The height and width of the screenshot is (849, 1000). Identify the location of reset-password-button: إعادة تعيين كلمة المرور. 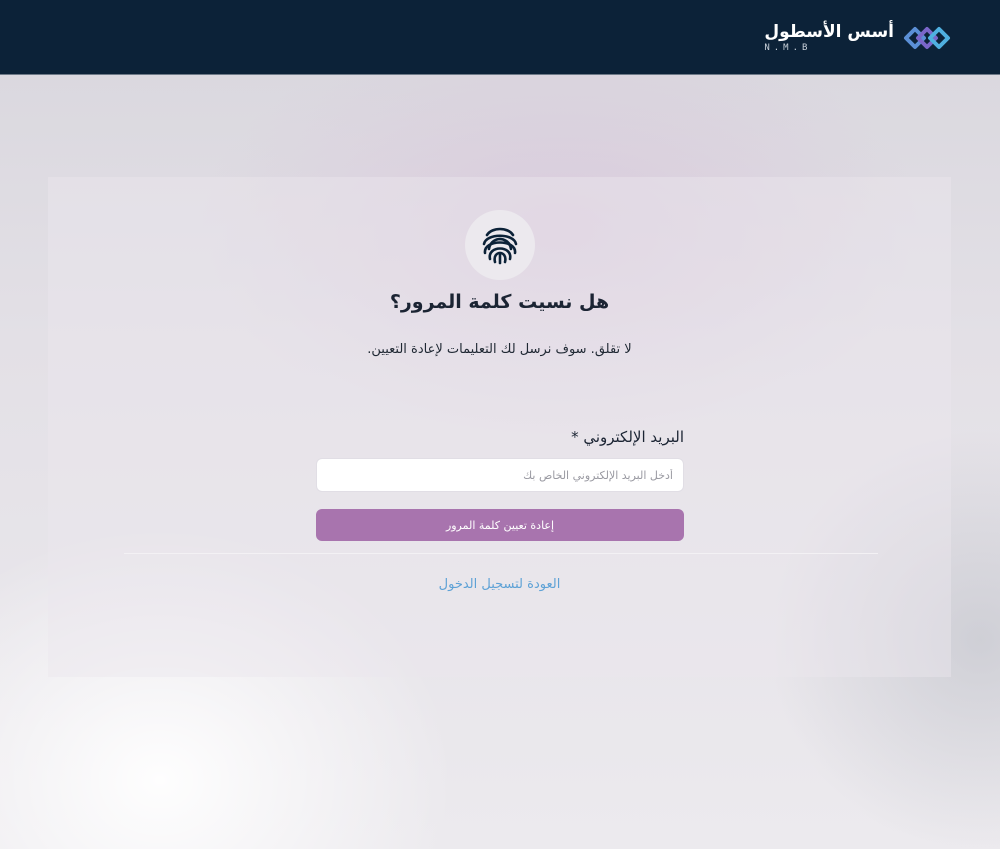
(500, 525).